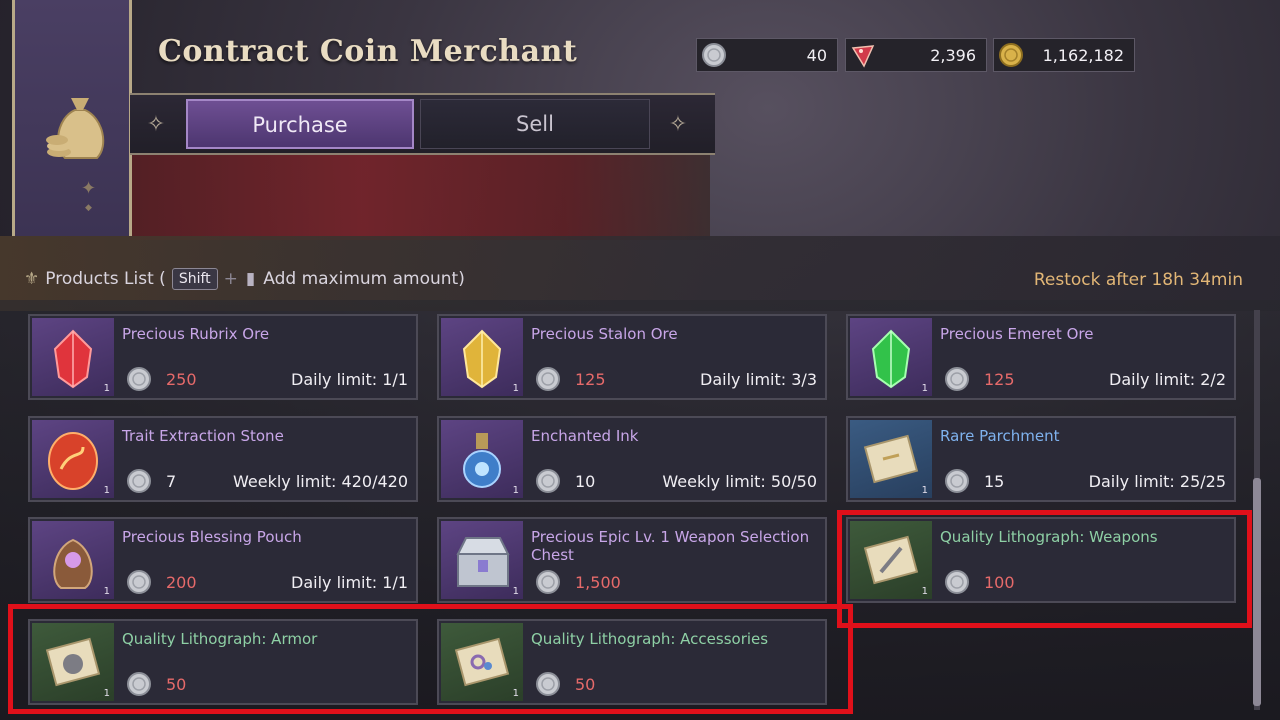 The image size is (1280, 720). I want to click on currency-gold: 1,162,182, so click(1064, 55).